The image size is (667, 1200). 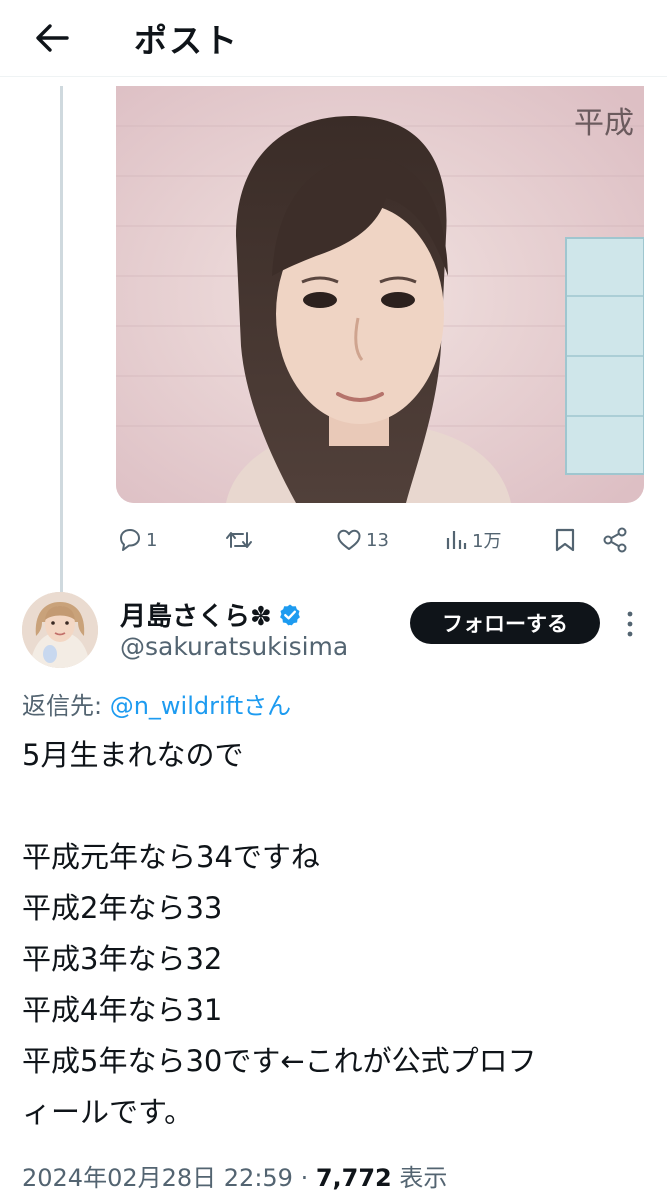 I want to click on reply-action: 1, so click(x=136, y=540).